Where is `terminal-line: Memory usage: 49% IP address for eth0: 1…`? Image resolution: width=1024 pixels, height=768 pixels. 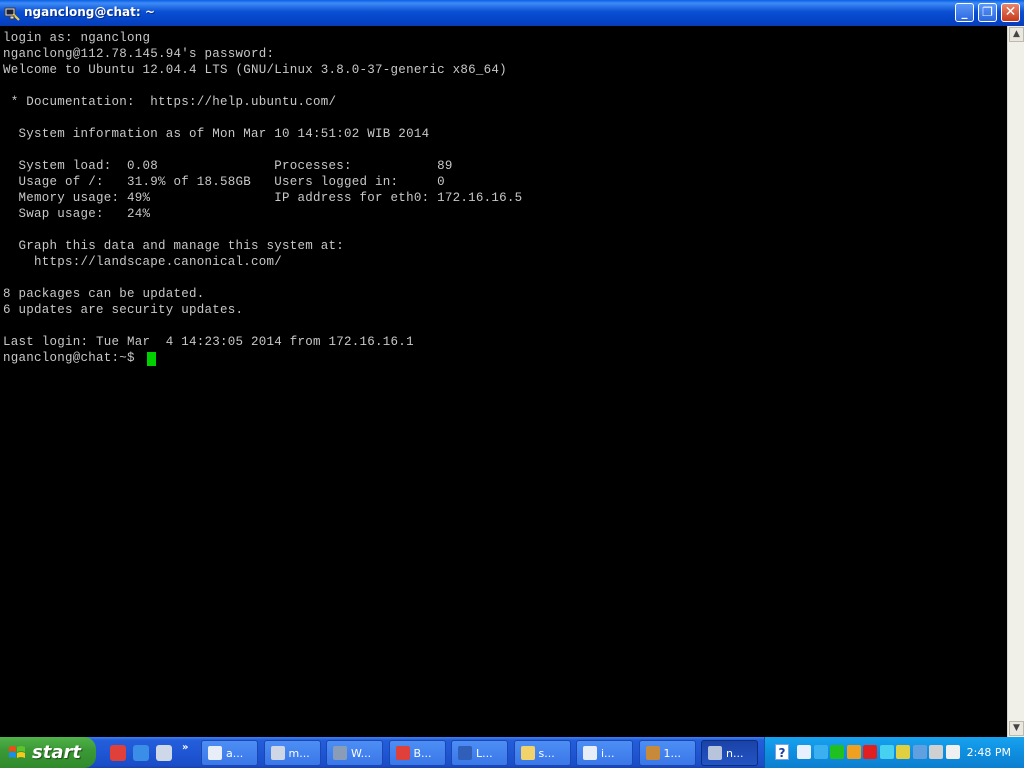 terminal-line: Memory usage: 49% IP address for eth0: 1… is located at coordinates (263, 198).